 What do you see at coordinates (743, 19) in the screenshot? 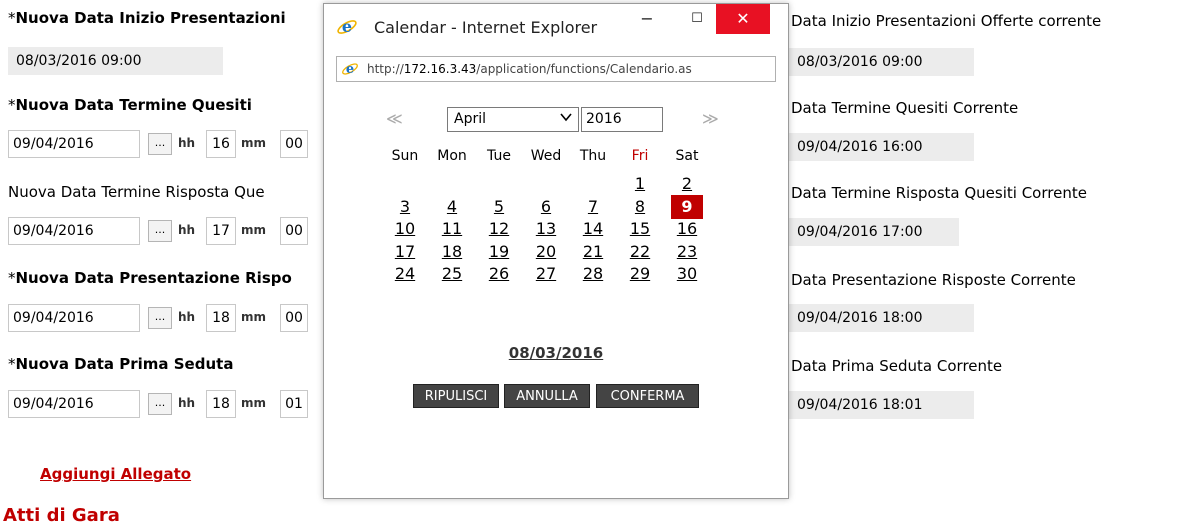
I see `close-button: ✕` at bounding box center [743, 19].